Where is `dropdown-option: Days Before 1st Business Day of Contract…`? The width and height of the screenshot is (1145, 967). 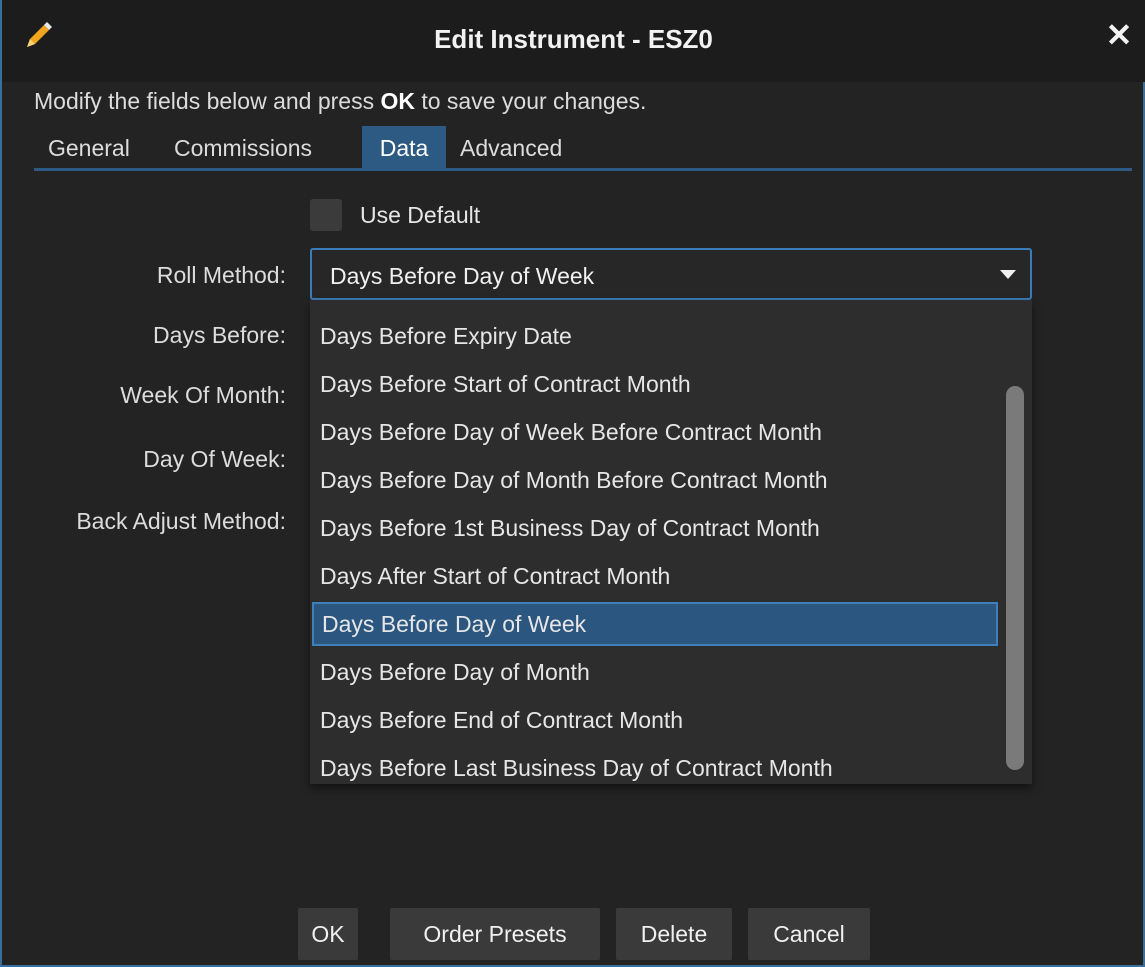 dropdown-option: Days Before 1st Business Day of Contract… is located at coordinates (655, 528).